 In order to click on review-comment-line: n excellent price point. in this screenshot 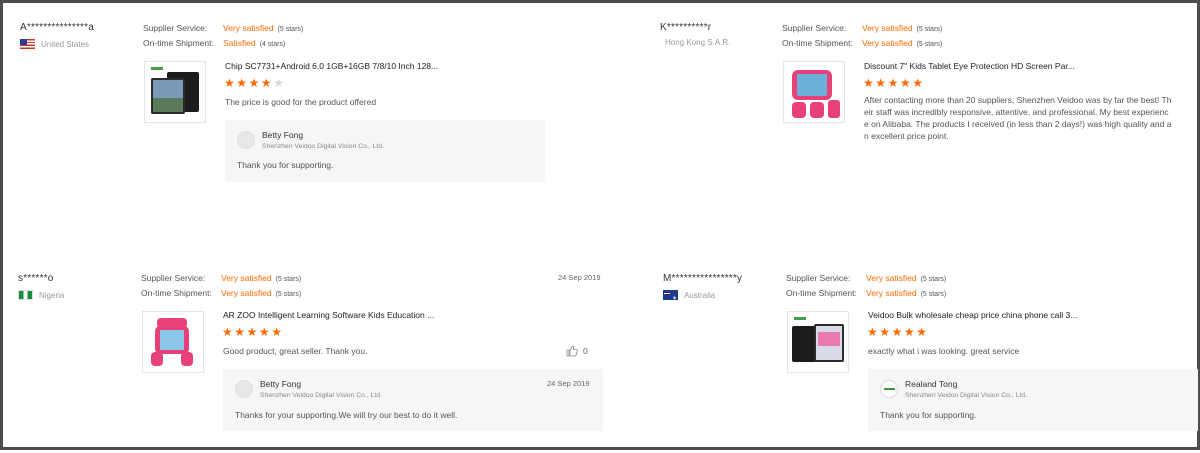, I will do `click(906, 136)`.